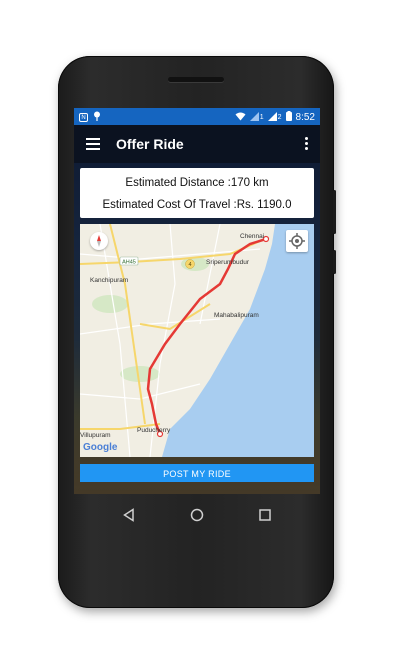  I want to click on home-circle-icon, so click(197, 517).